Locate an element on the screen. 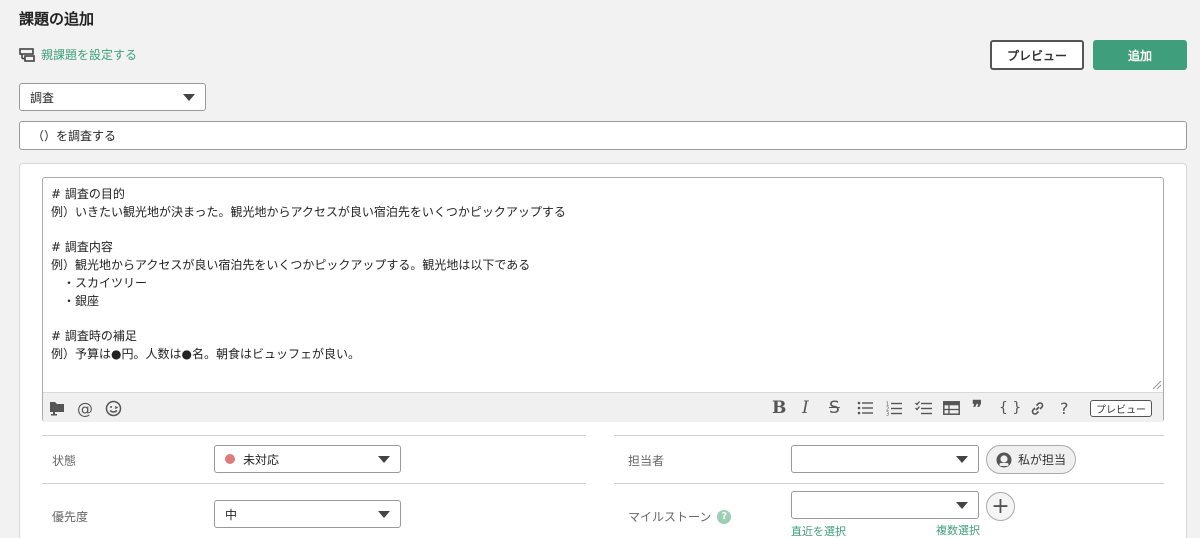 This screenshot has height=538, width=1200. assignee-select is located at coordinates (885, 459).